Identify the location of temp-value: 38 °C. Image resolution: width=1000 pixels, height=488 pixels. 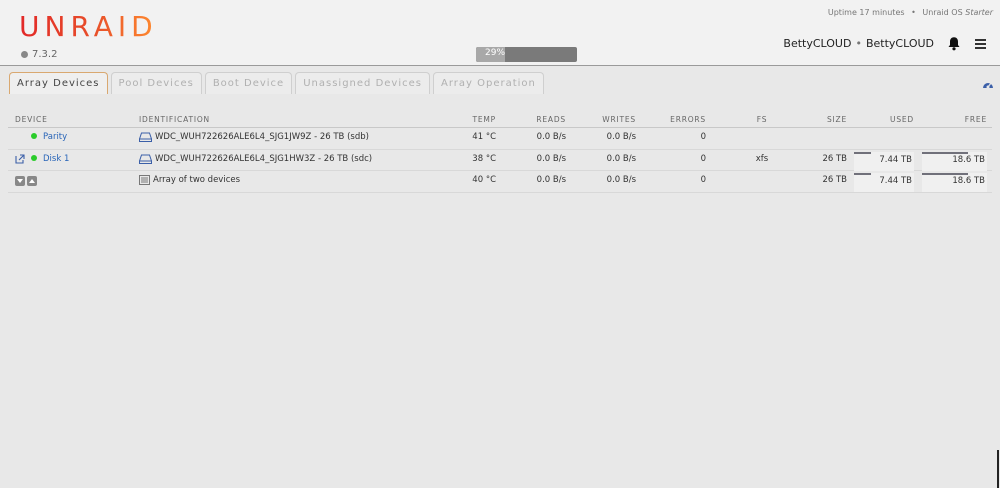
(484, 158).